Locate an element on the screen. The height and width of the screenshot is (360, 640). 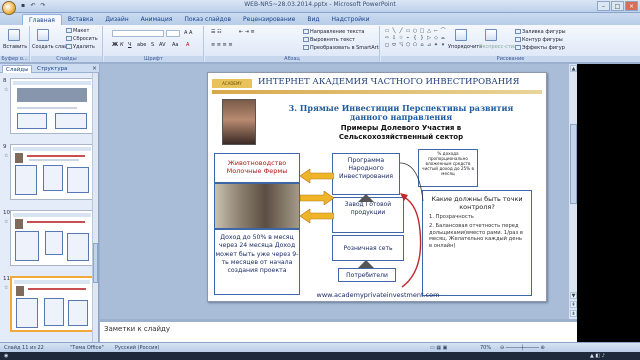
next-slide-icon: ⇟ is located at coordinates (573, 313).